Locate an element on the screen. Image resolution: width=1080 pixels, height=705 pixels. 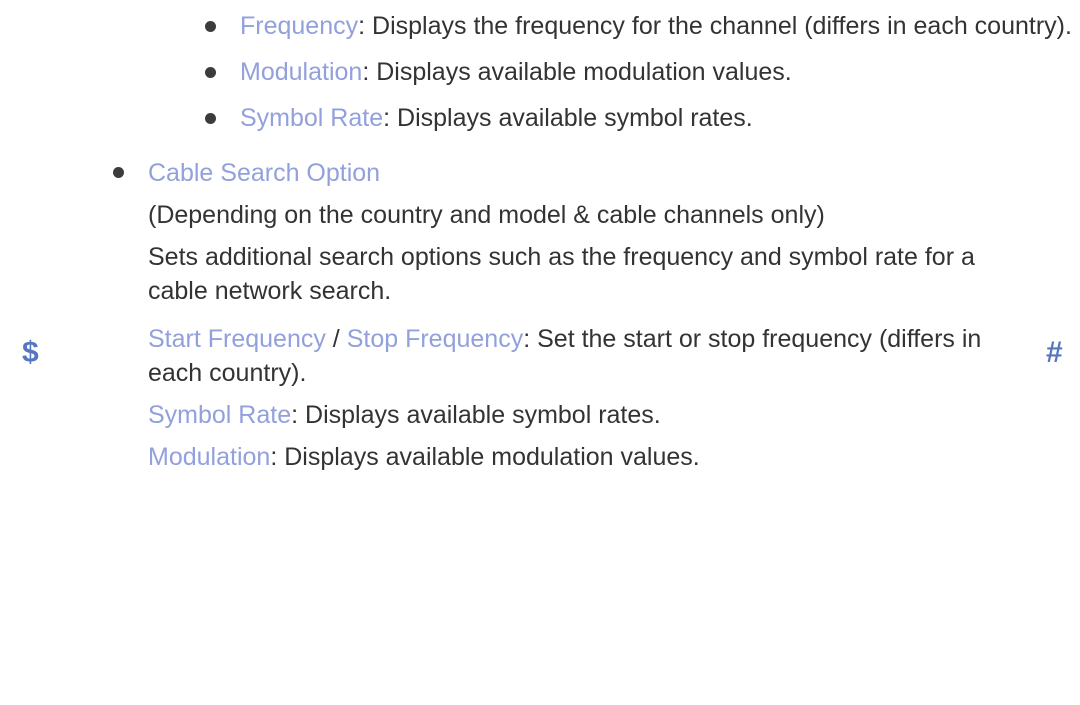
option-term: Frequency is located at coordinates (299, 26).